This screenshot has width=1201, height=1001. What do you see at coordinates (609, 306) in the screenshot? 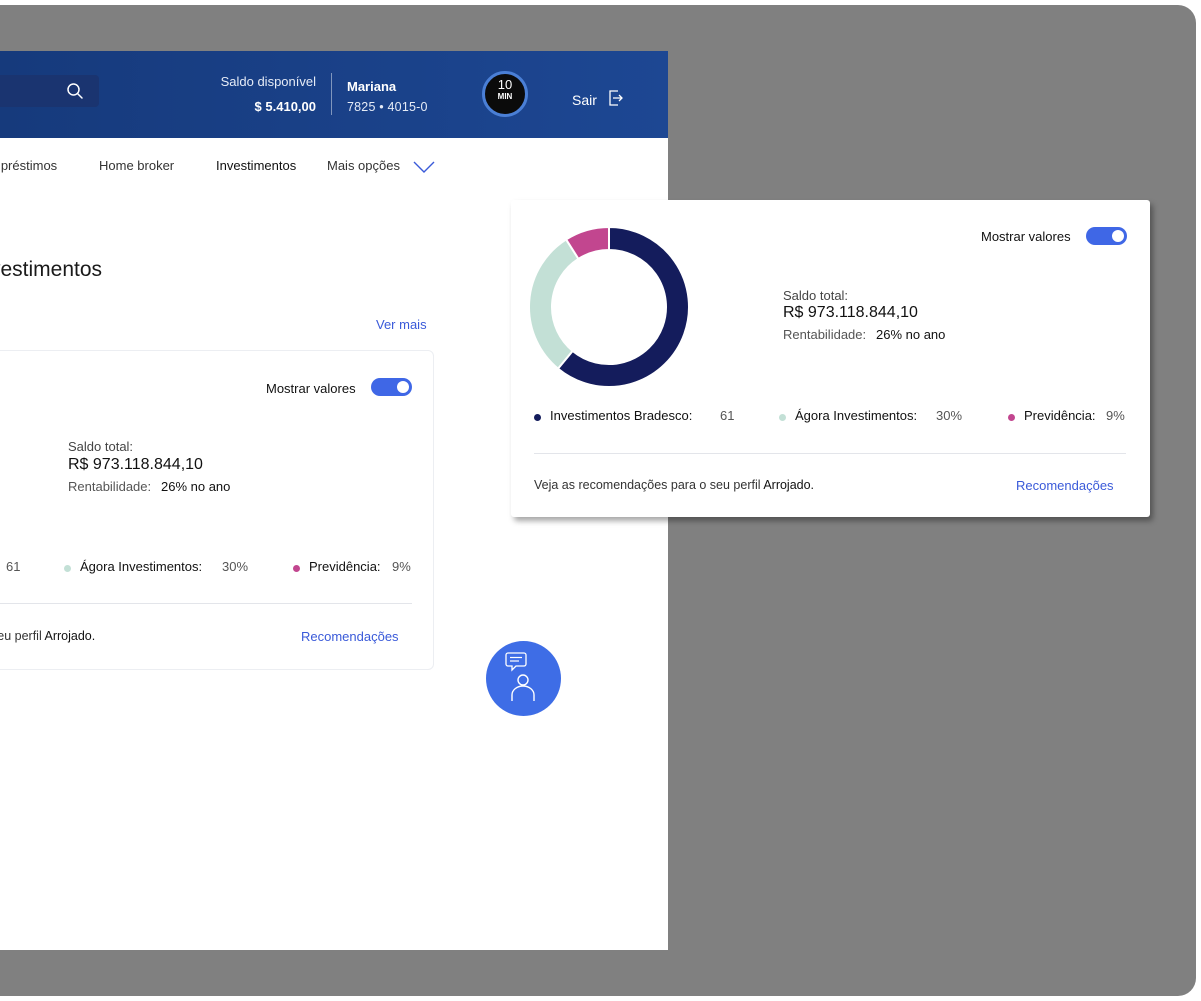
I see `donut-chart` at bounding box center [609, 306].